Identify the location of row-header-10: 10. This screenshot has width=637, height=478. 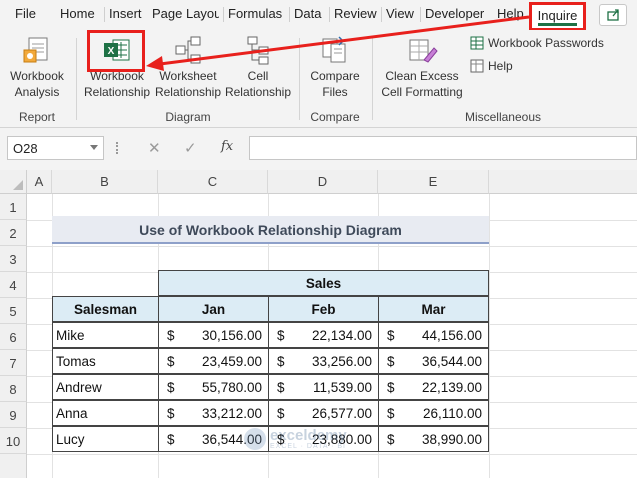
(13, 441).